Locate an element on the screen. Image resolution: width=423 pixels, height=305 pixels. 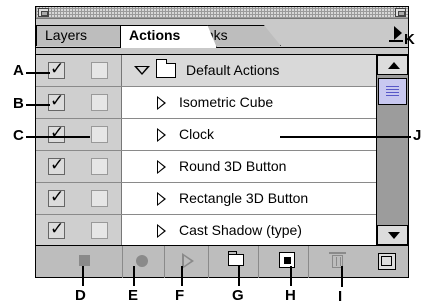
tab-actions: Actions is located at coordinates (168, 36).